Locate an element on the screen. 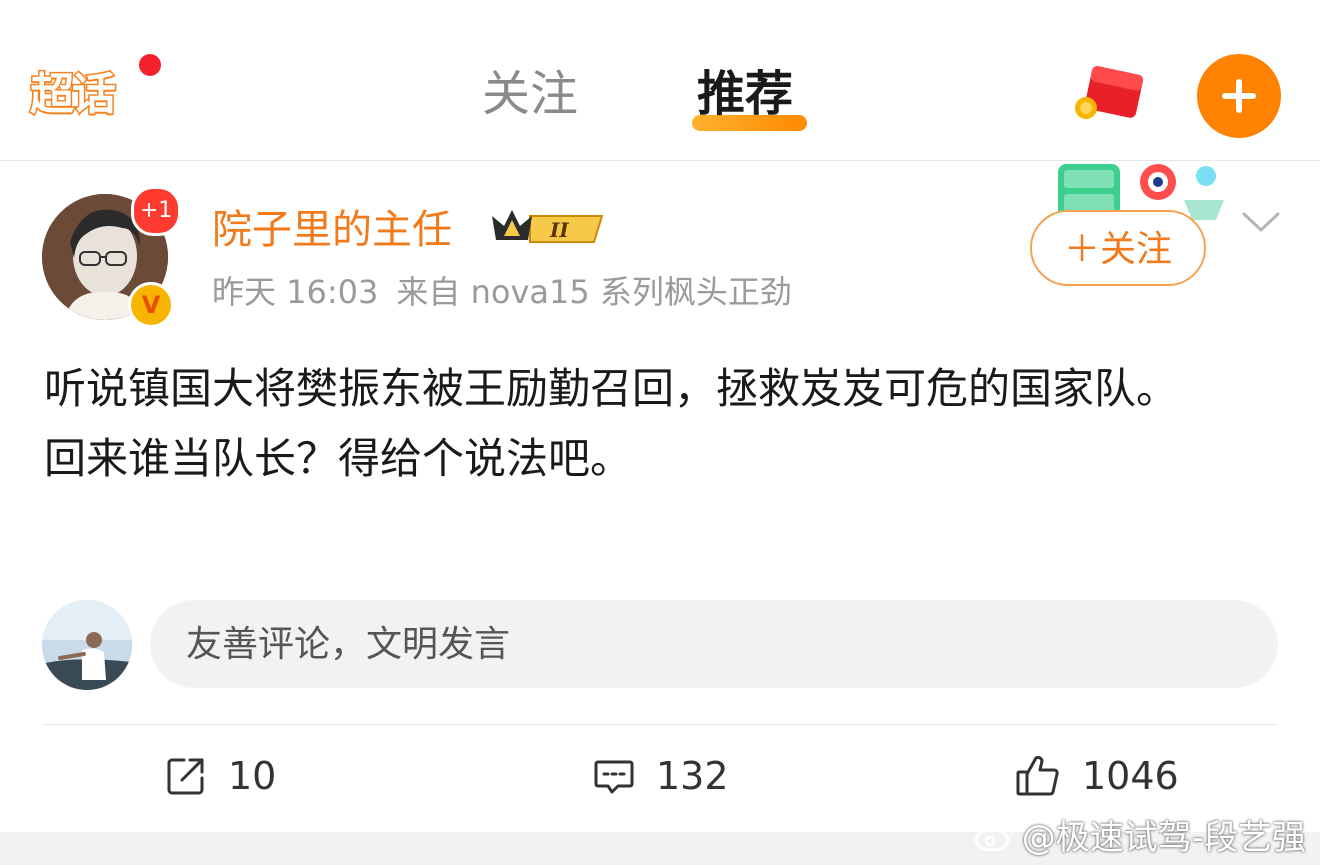 This screenshot has width=1320, height=865. like-button: 1046 is located at coordinates (1096, 776).